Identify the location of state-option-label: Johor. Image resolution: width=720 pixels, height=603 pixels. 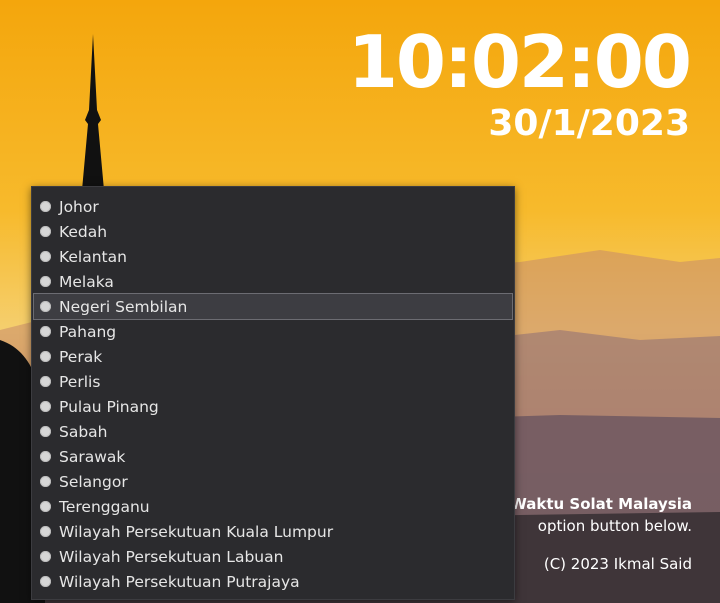
(79, 206).